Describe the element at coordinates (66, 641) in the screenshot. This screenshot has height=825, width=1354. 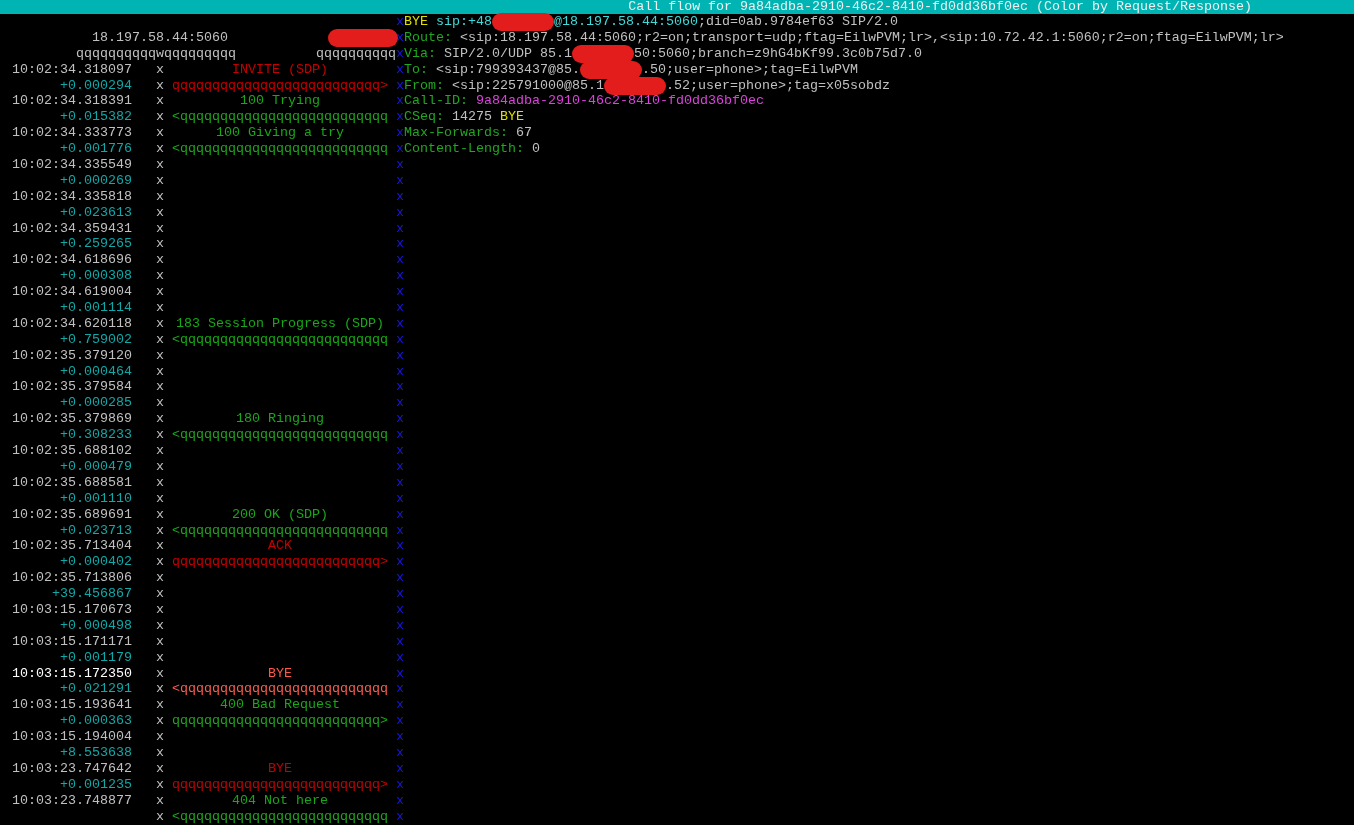
I see `timestamp: 10:03:15.171171` at that location.